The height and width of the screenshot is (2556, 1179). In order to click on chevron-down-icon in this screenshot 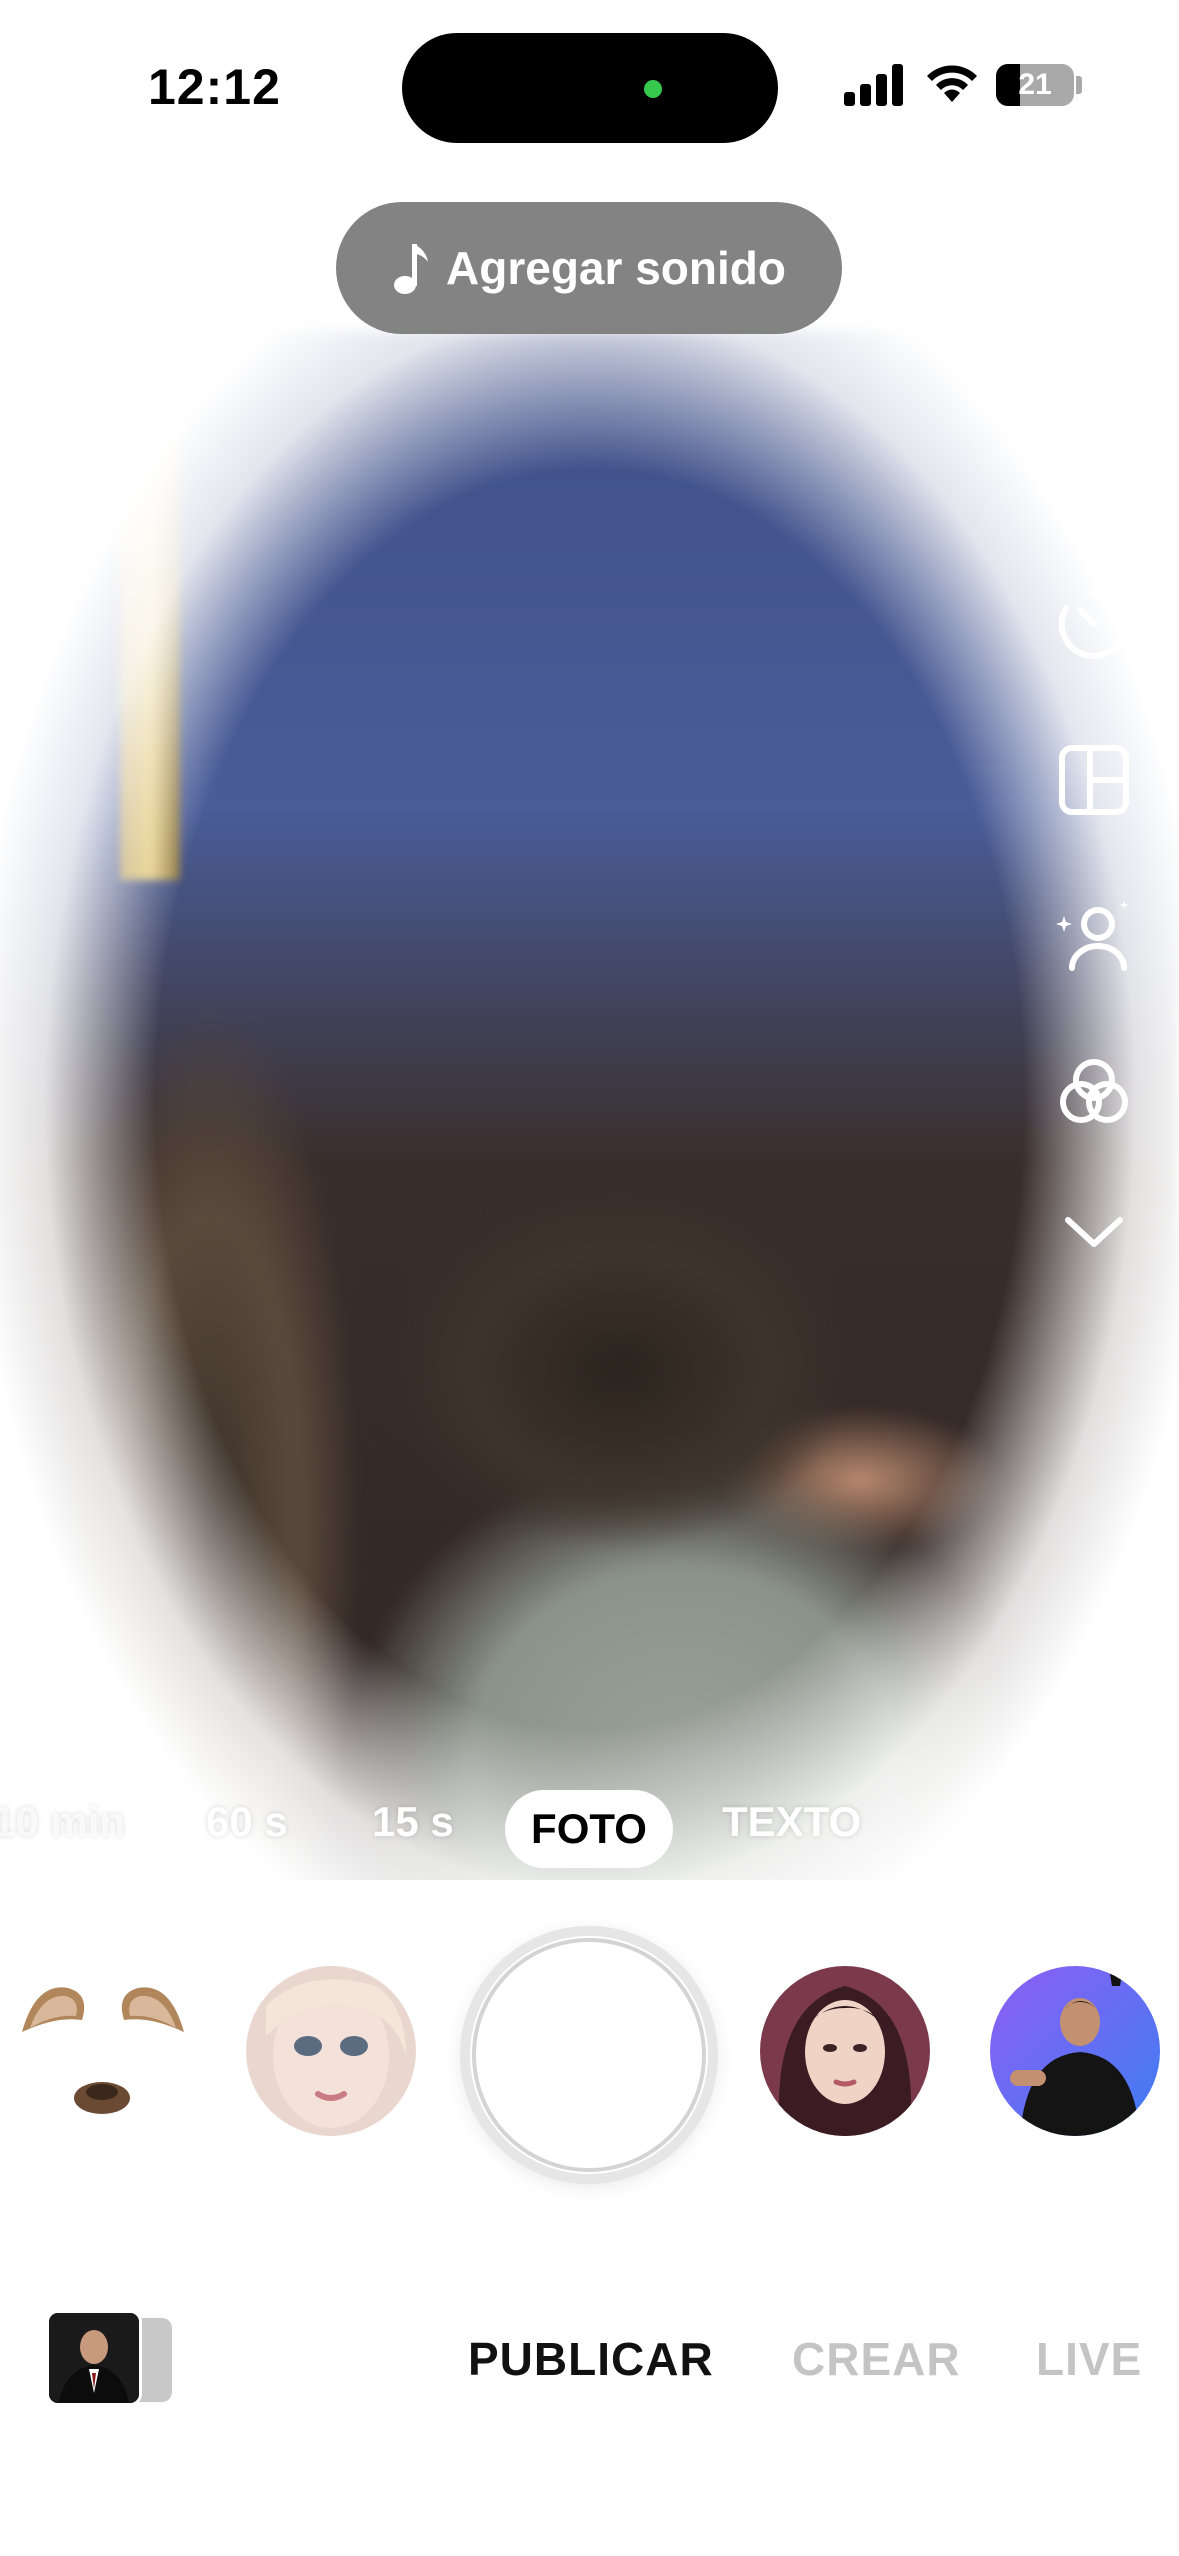, I will do `click(1094, 1232)`.